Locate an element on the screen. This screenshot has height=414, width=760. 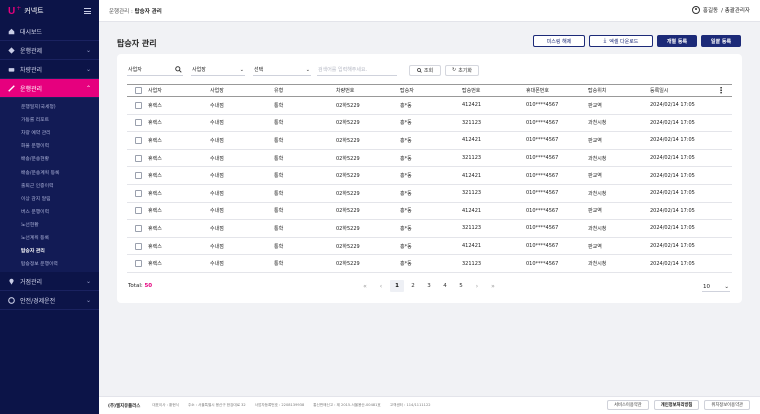
prev-page-button: ‹ is located at coordinates (381, 286).